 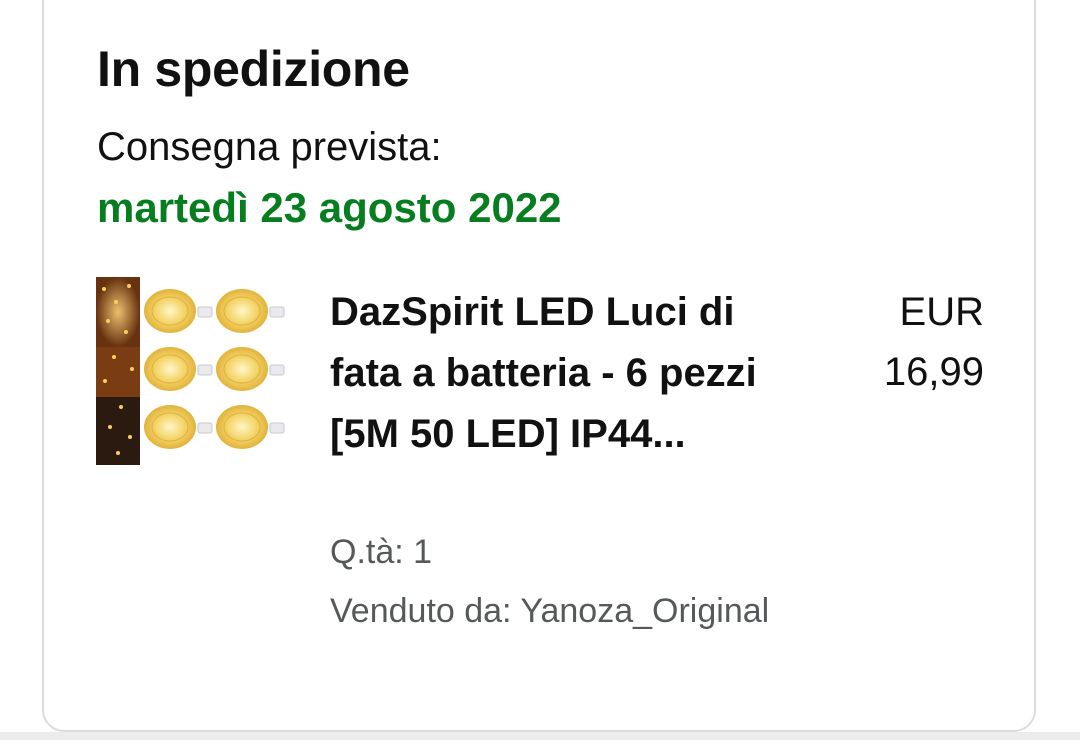 I want to click on product-image, so click(x=191, y=371).